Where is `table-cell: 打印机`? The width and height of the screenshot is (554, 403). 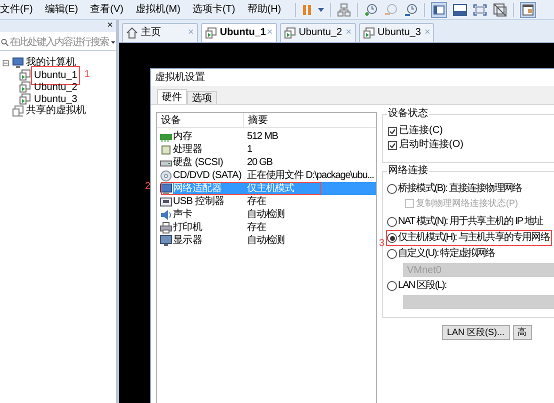
table-cell: 打印机 is located at coordinates (208, 227).